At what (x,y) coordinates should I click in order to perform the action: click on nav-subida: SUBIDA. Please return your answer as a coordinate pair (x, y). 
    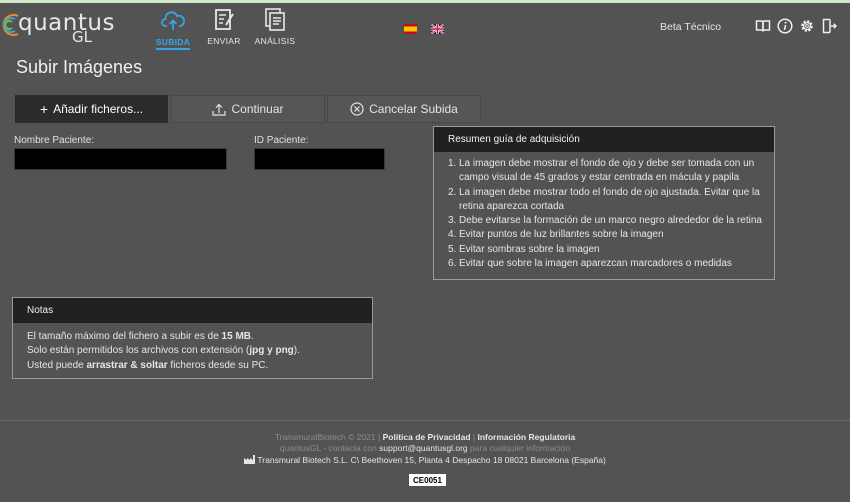
    Looking at the image, I should click on (173, 29).